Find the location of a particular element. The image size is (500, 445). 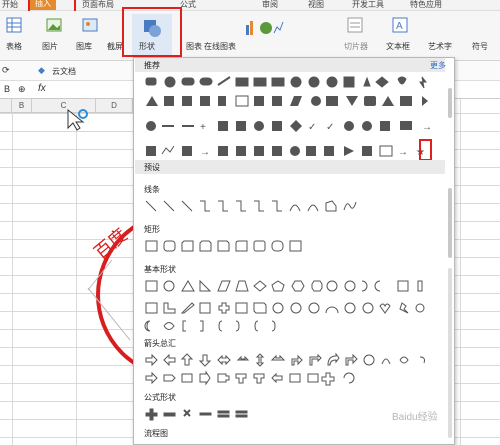

svg-text: A is located at coordinates (399, 26).